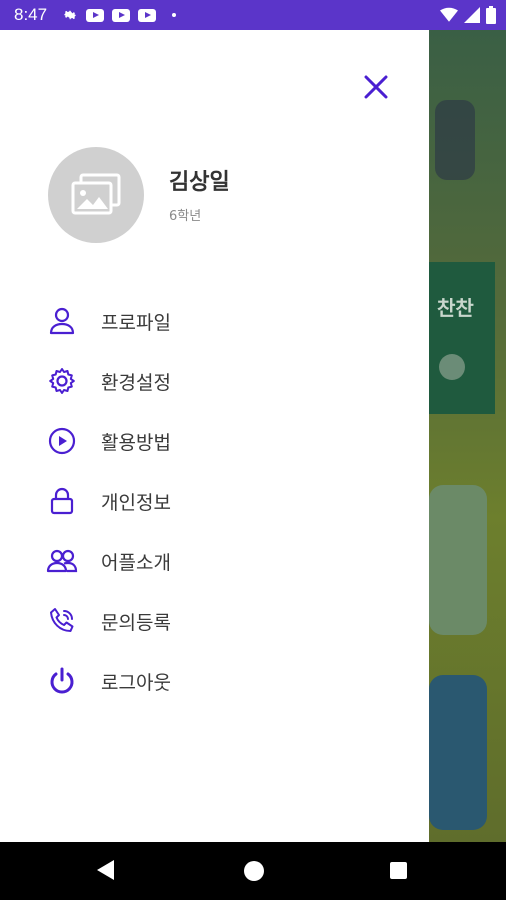  I want to click on status-bar: 8:47, so click(253, 15).